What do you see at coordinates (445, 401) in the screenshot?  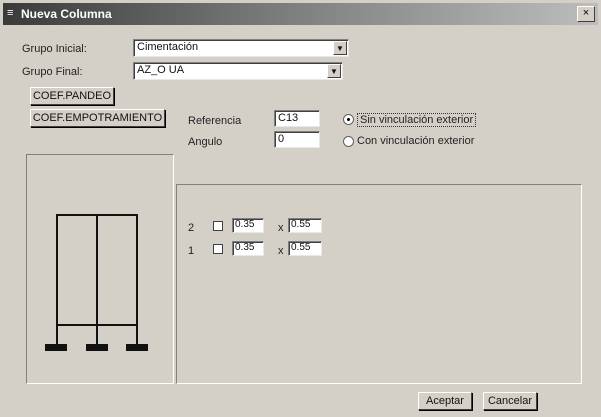 I see `aceptar-button: Aceptar` at bounding box center [445, 401].